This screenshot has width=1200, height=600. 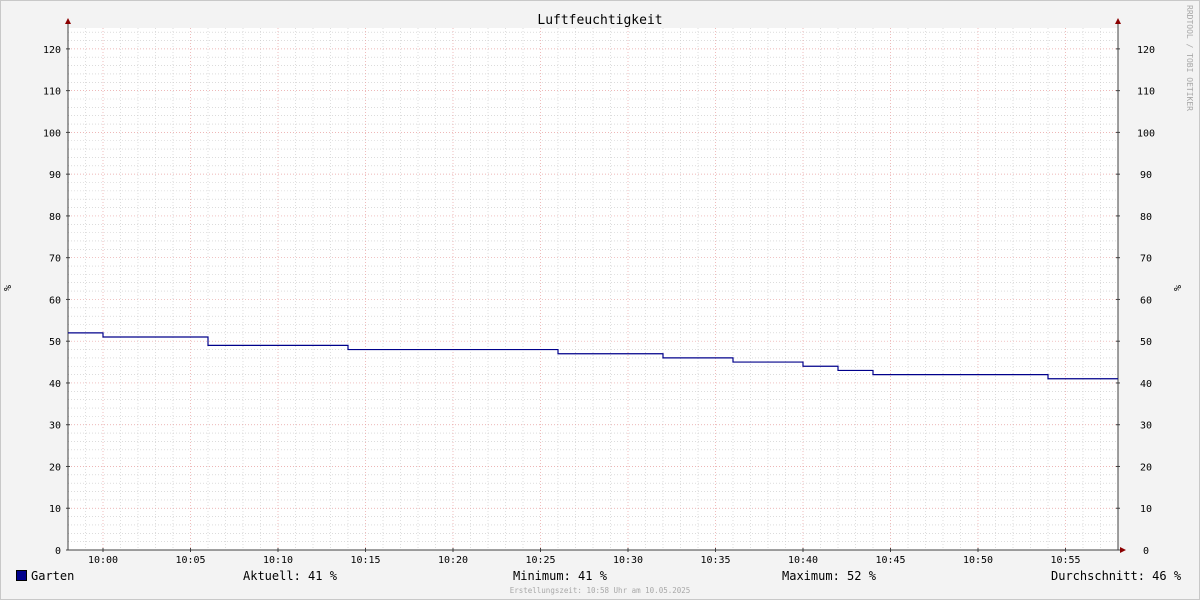 What do you see at coordinates (861, 576) in the screenshot?
I see `legend-max-value: 52 %` at bounding box center [861, 576].